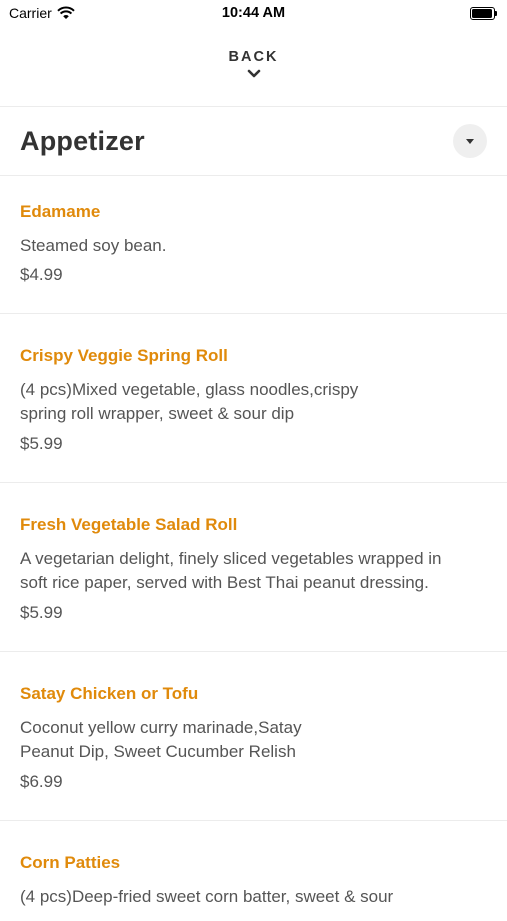 This screenshot has width=507, height=921. I want to click on caret-down-icon, so click(470, 141).